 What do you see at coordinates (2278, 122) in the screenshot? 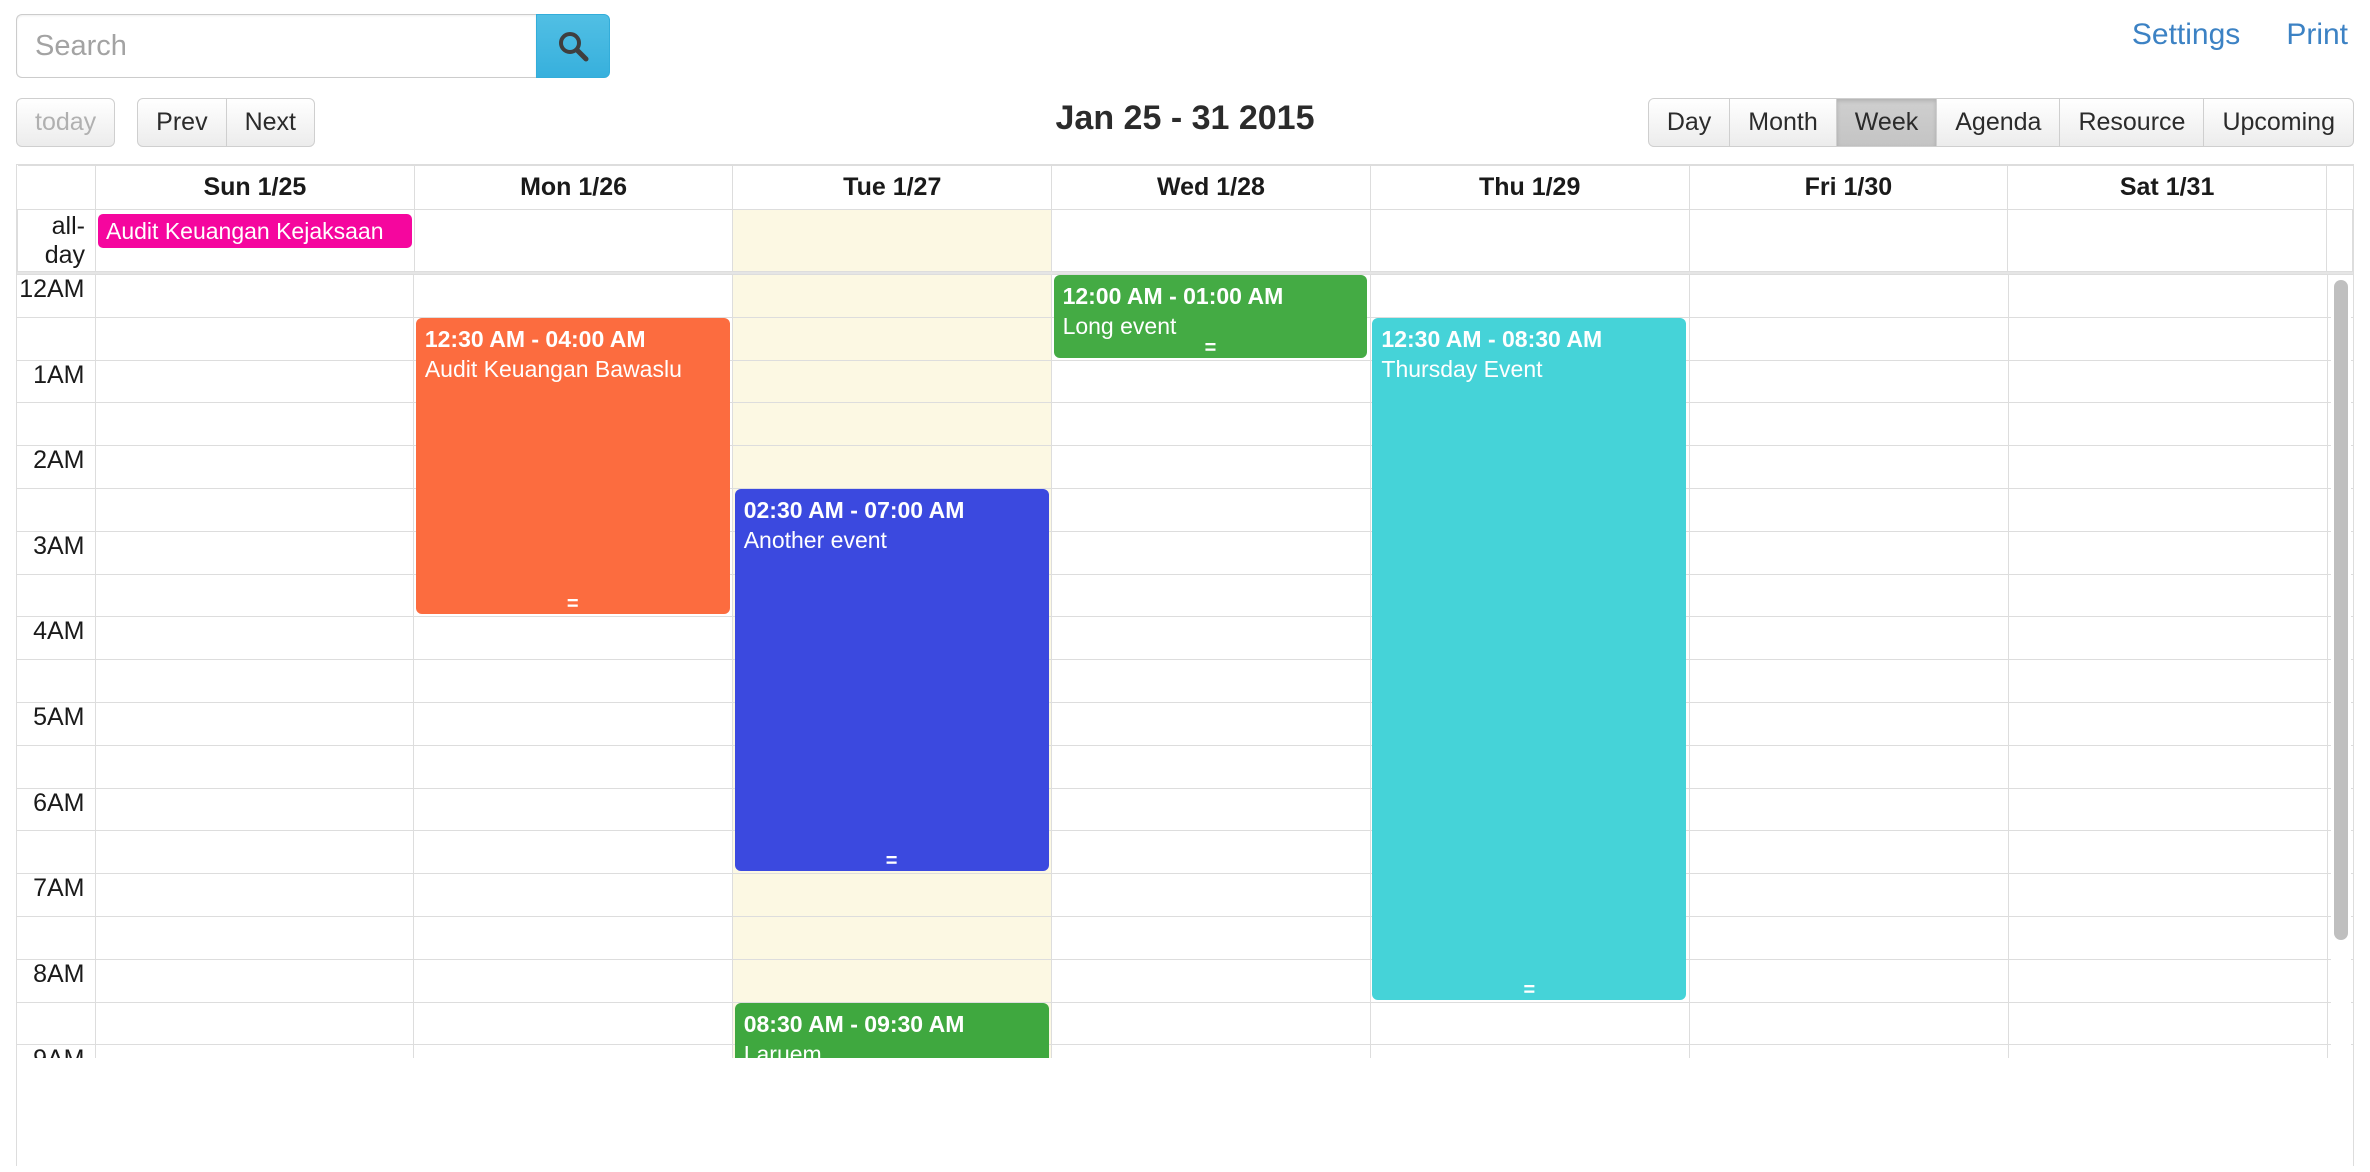
I see `view-button-upcoming: Upcoming` at bounding box center [2278, 122].